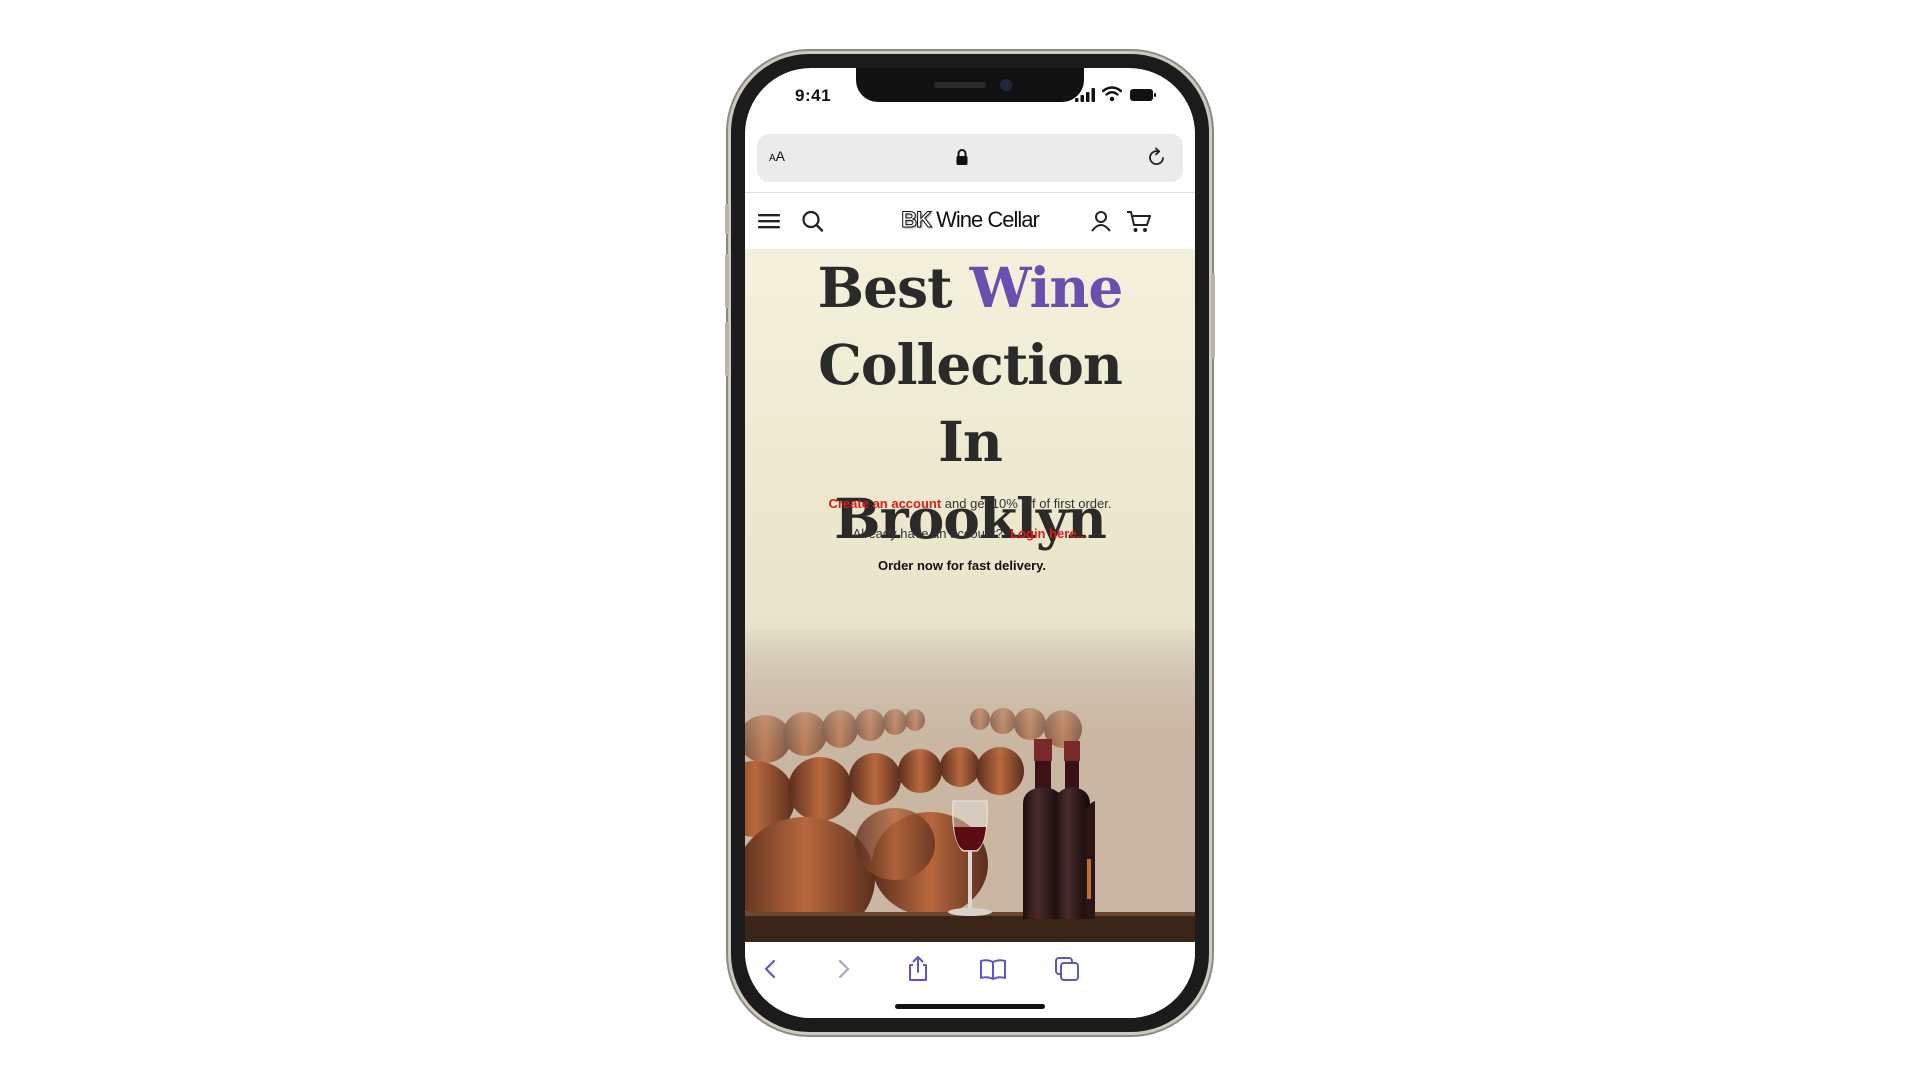  What do you see at coordinates (813, 221) in the screenshot?
I see `search-icon` at bounding box center [813, 221].